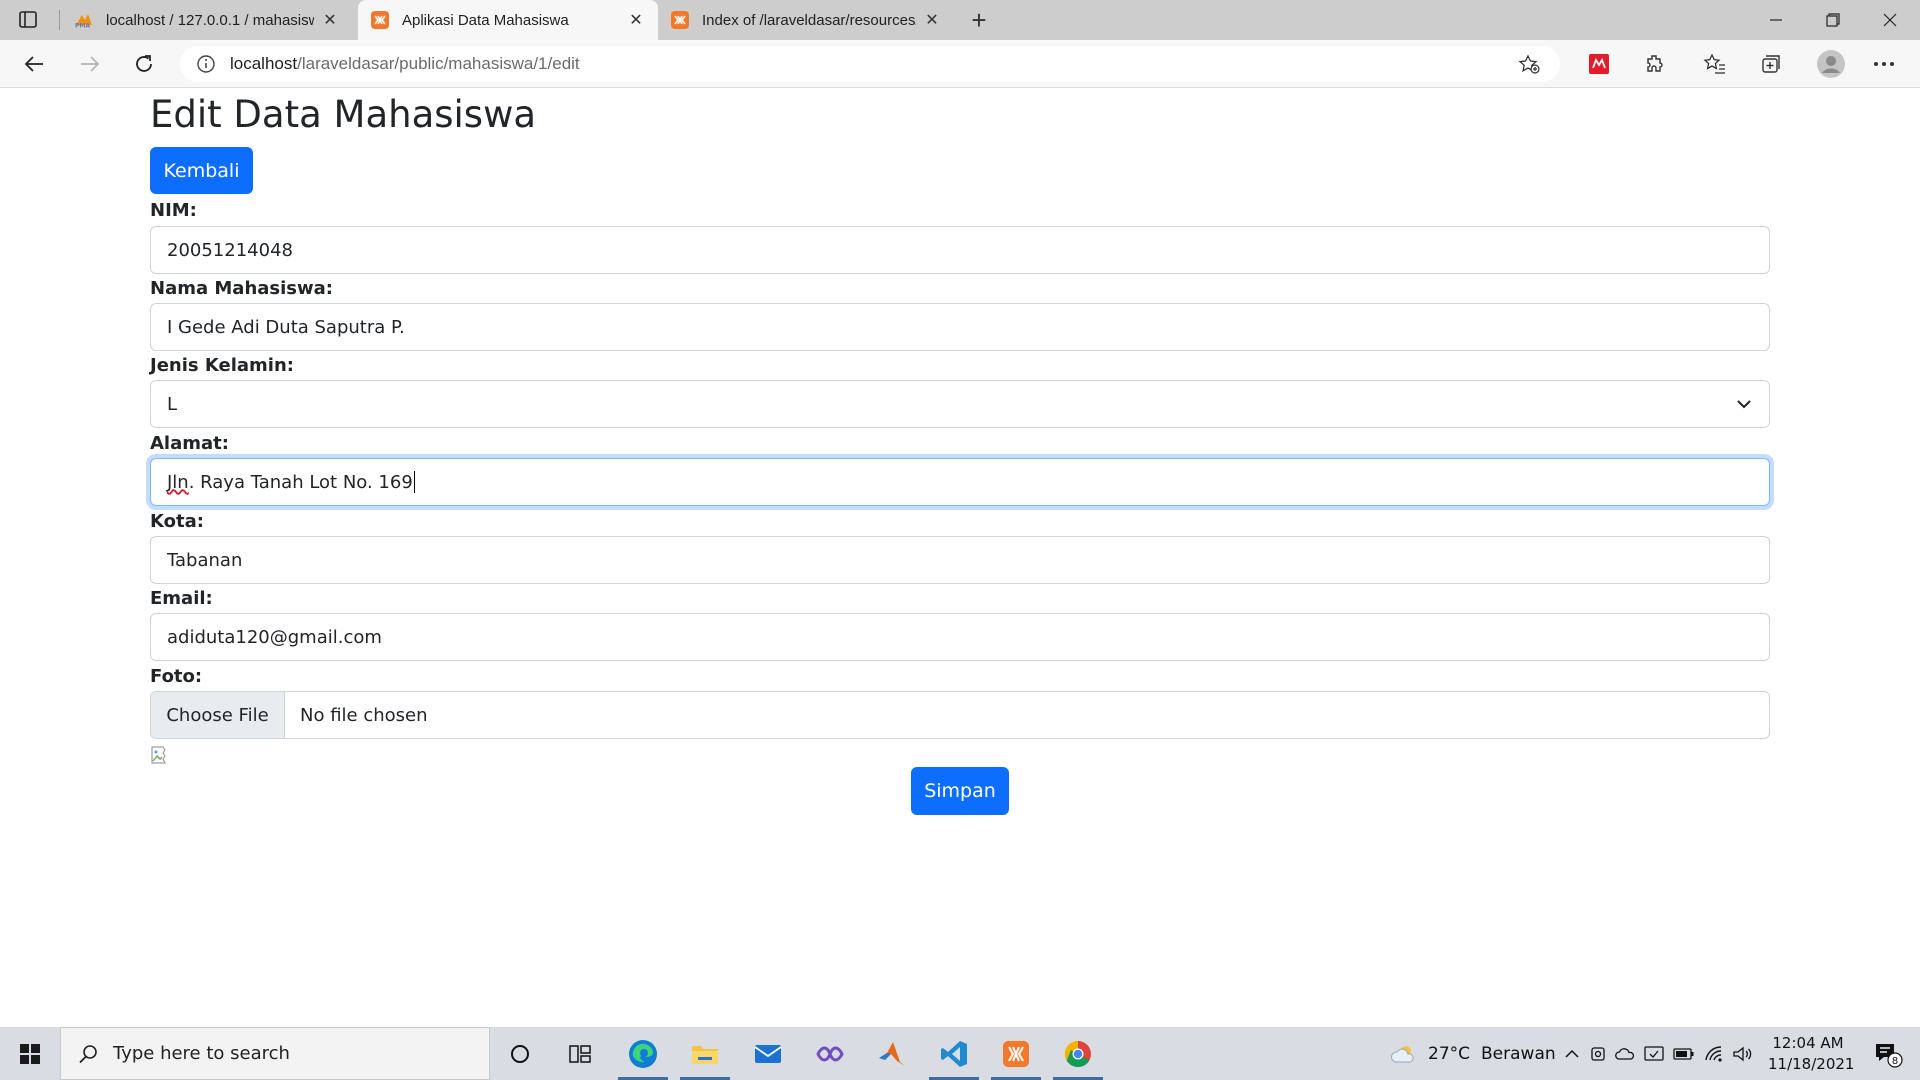  I want to click on edge-browser-icon, so click(643, 1053).